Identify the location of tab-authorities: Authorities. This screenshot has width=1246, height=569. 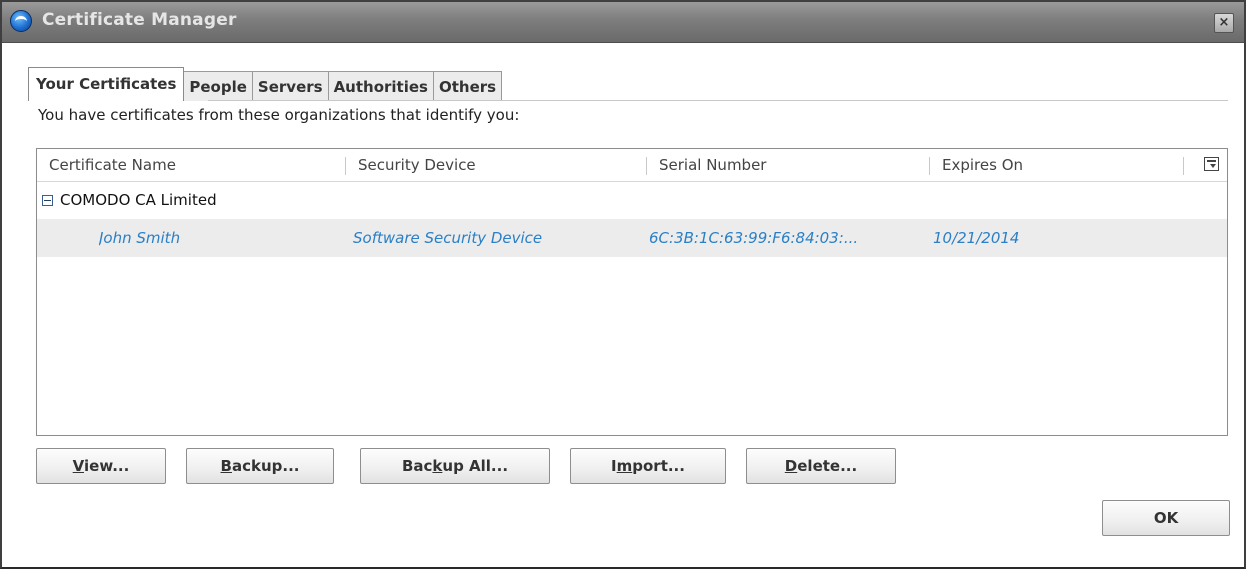
(380, 86).